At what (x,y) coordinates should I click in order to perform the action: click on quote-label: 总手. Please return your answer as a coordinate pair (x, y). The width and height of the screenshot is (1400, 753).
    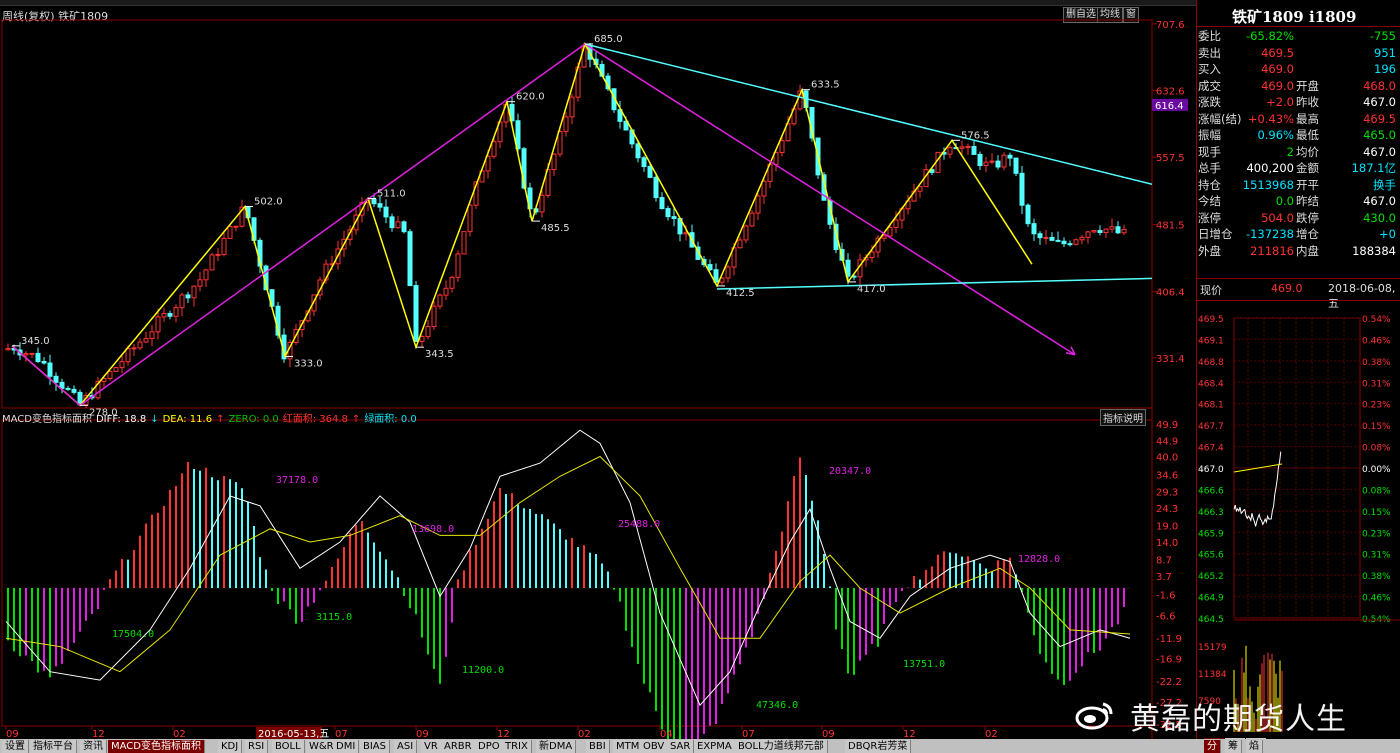
    Looking at the image, I should click on (1209, 168).